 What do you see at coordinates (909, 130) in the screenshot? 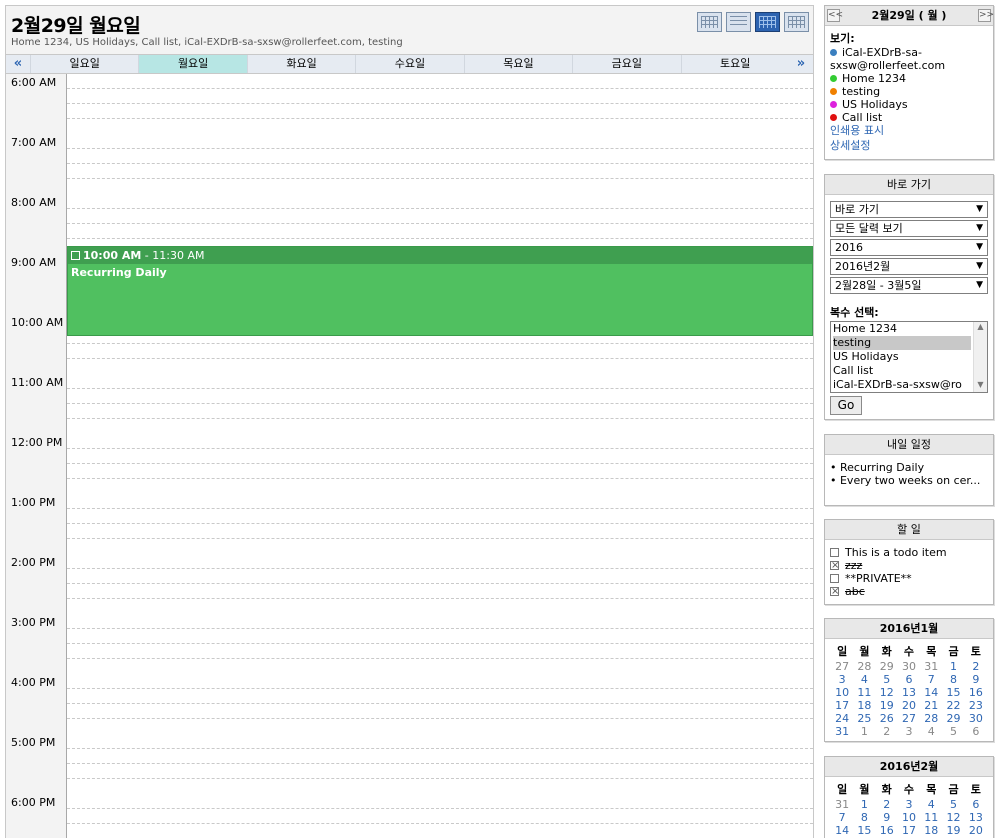
I see `print-view-link: 인쇄용 표시` at bounding box center [909, 130].